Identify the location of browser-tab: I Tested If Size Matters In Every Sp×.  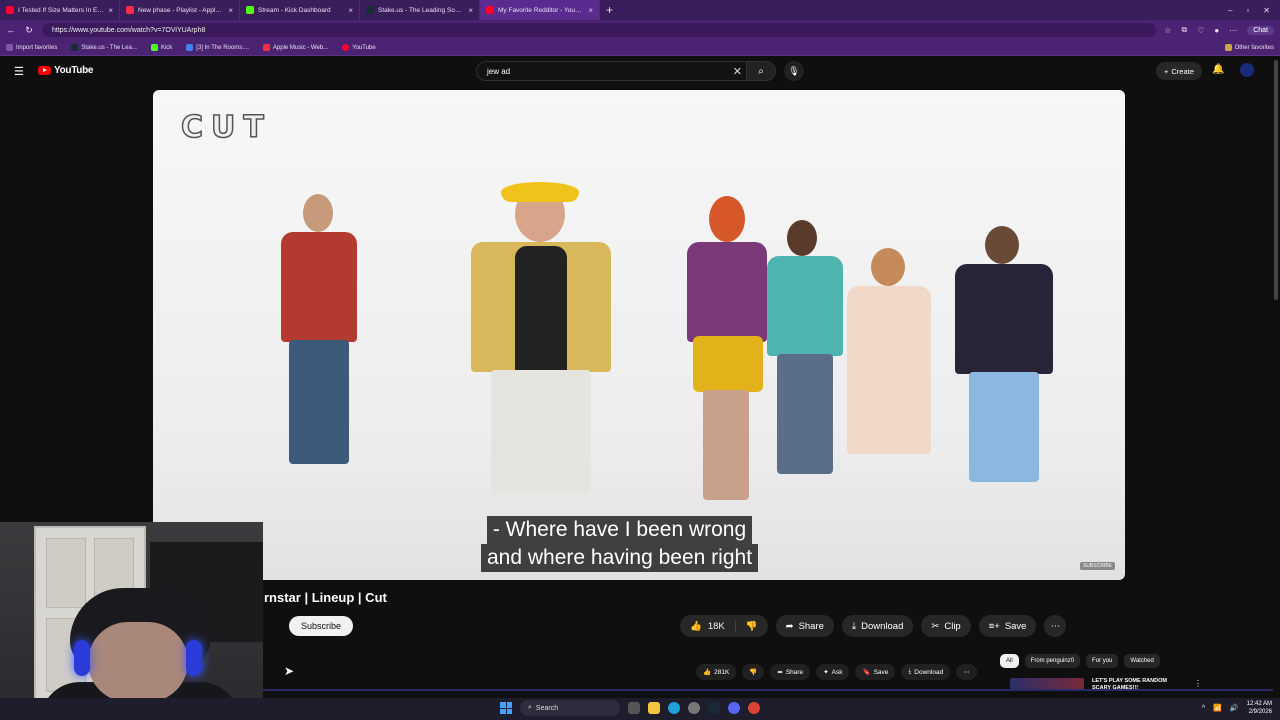
(60, 10).